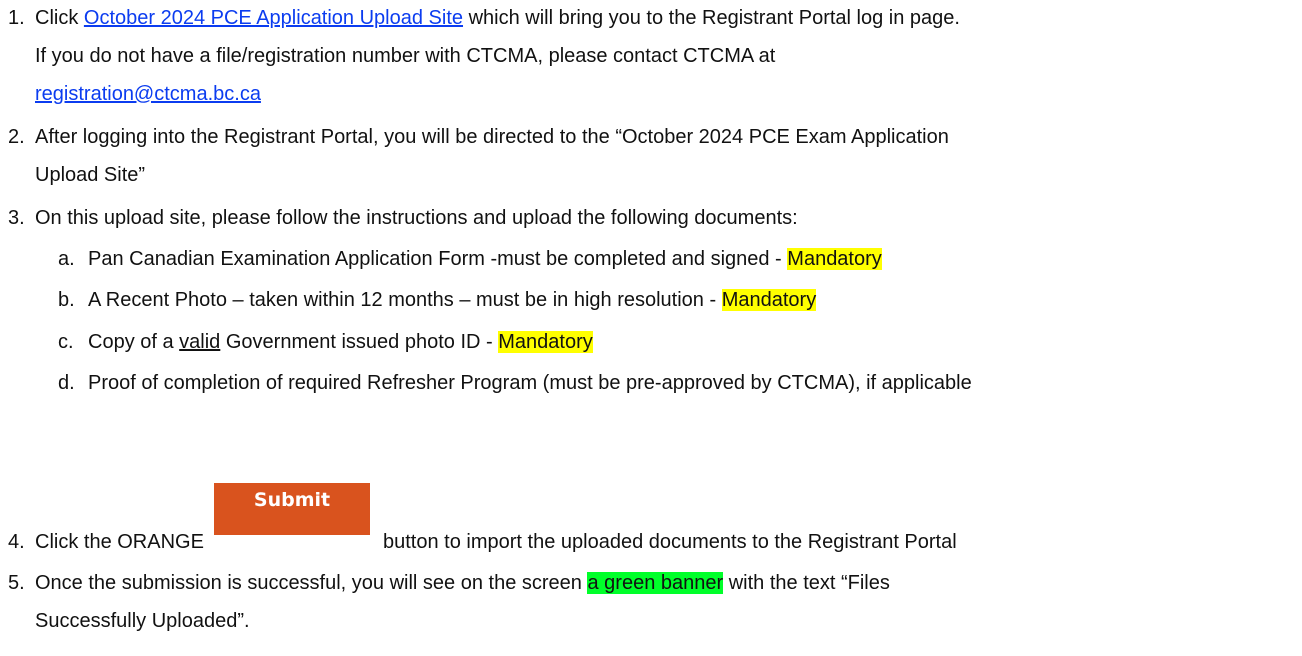 This screenshot has width=1302, height=656. Describe the element at coordinates (66, 342) in the screenshot. I see `step-3c-letter: c.` at that location.